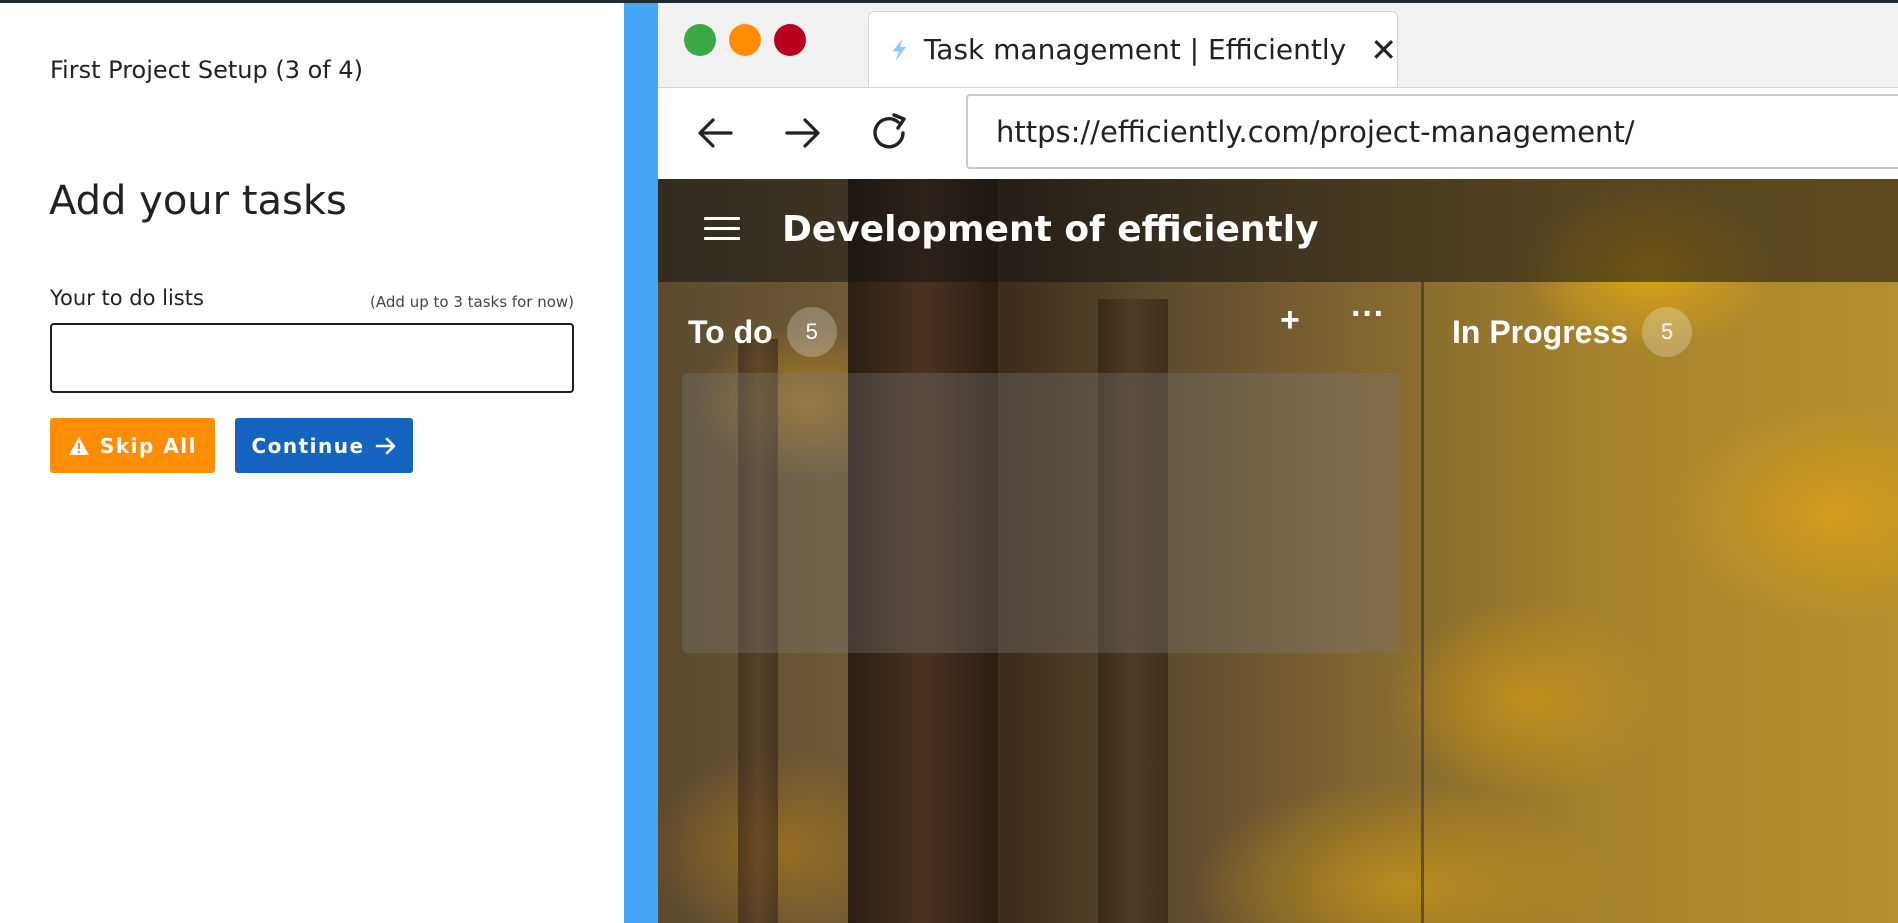  Describe the element at coordinates (641, 463) in the screenshot. I see `panel-divider` at that location.